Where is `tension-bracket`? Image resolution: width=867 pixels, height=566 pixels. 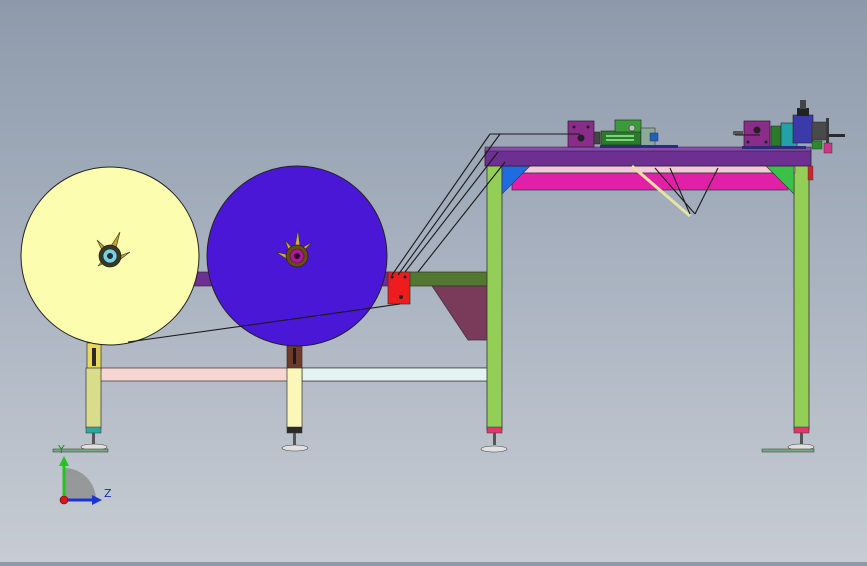
tension-bracket is located at coordinates (399, 288).